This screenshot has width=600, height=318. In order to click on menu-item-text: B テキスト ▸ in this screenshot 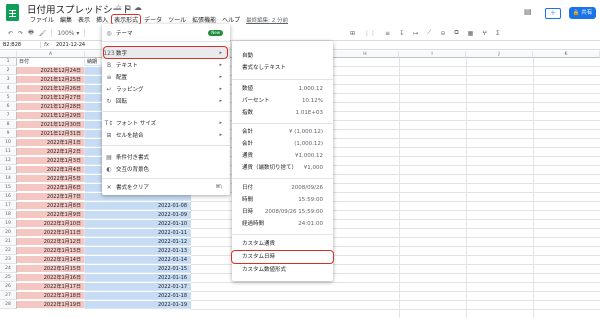, I will do `click(166, 65)`.